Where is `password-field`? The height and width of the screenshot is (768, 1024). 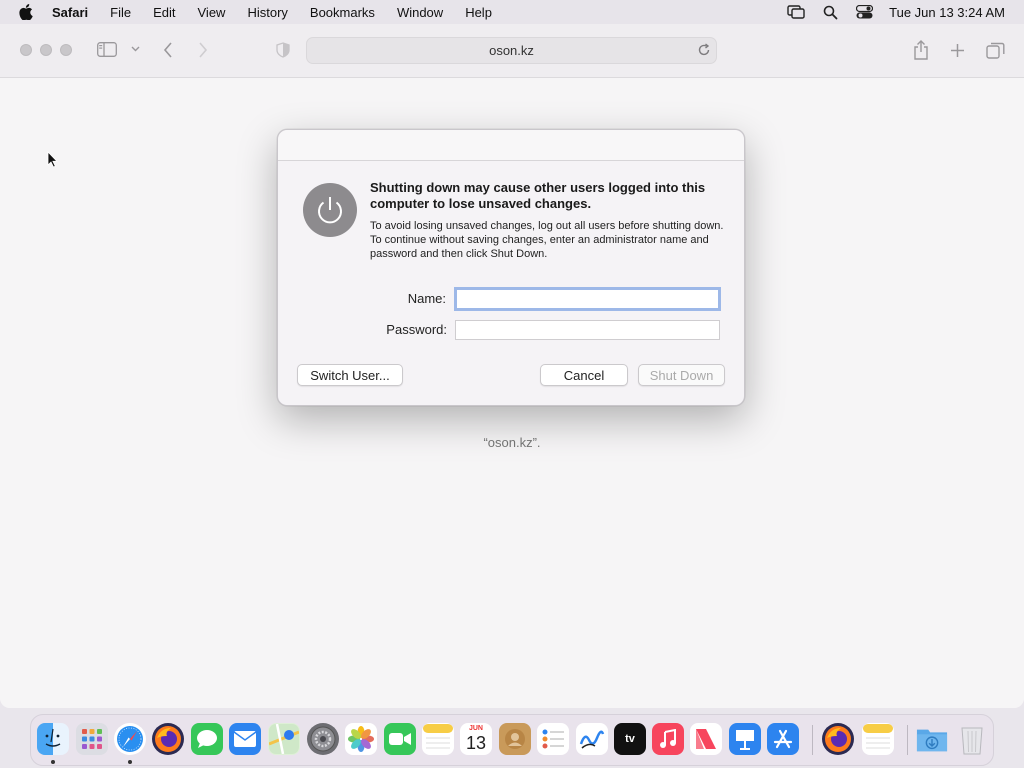
password-field is located at coordinates (587, 330).